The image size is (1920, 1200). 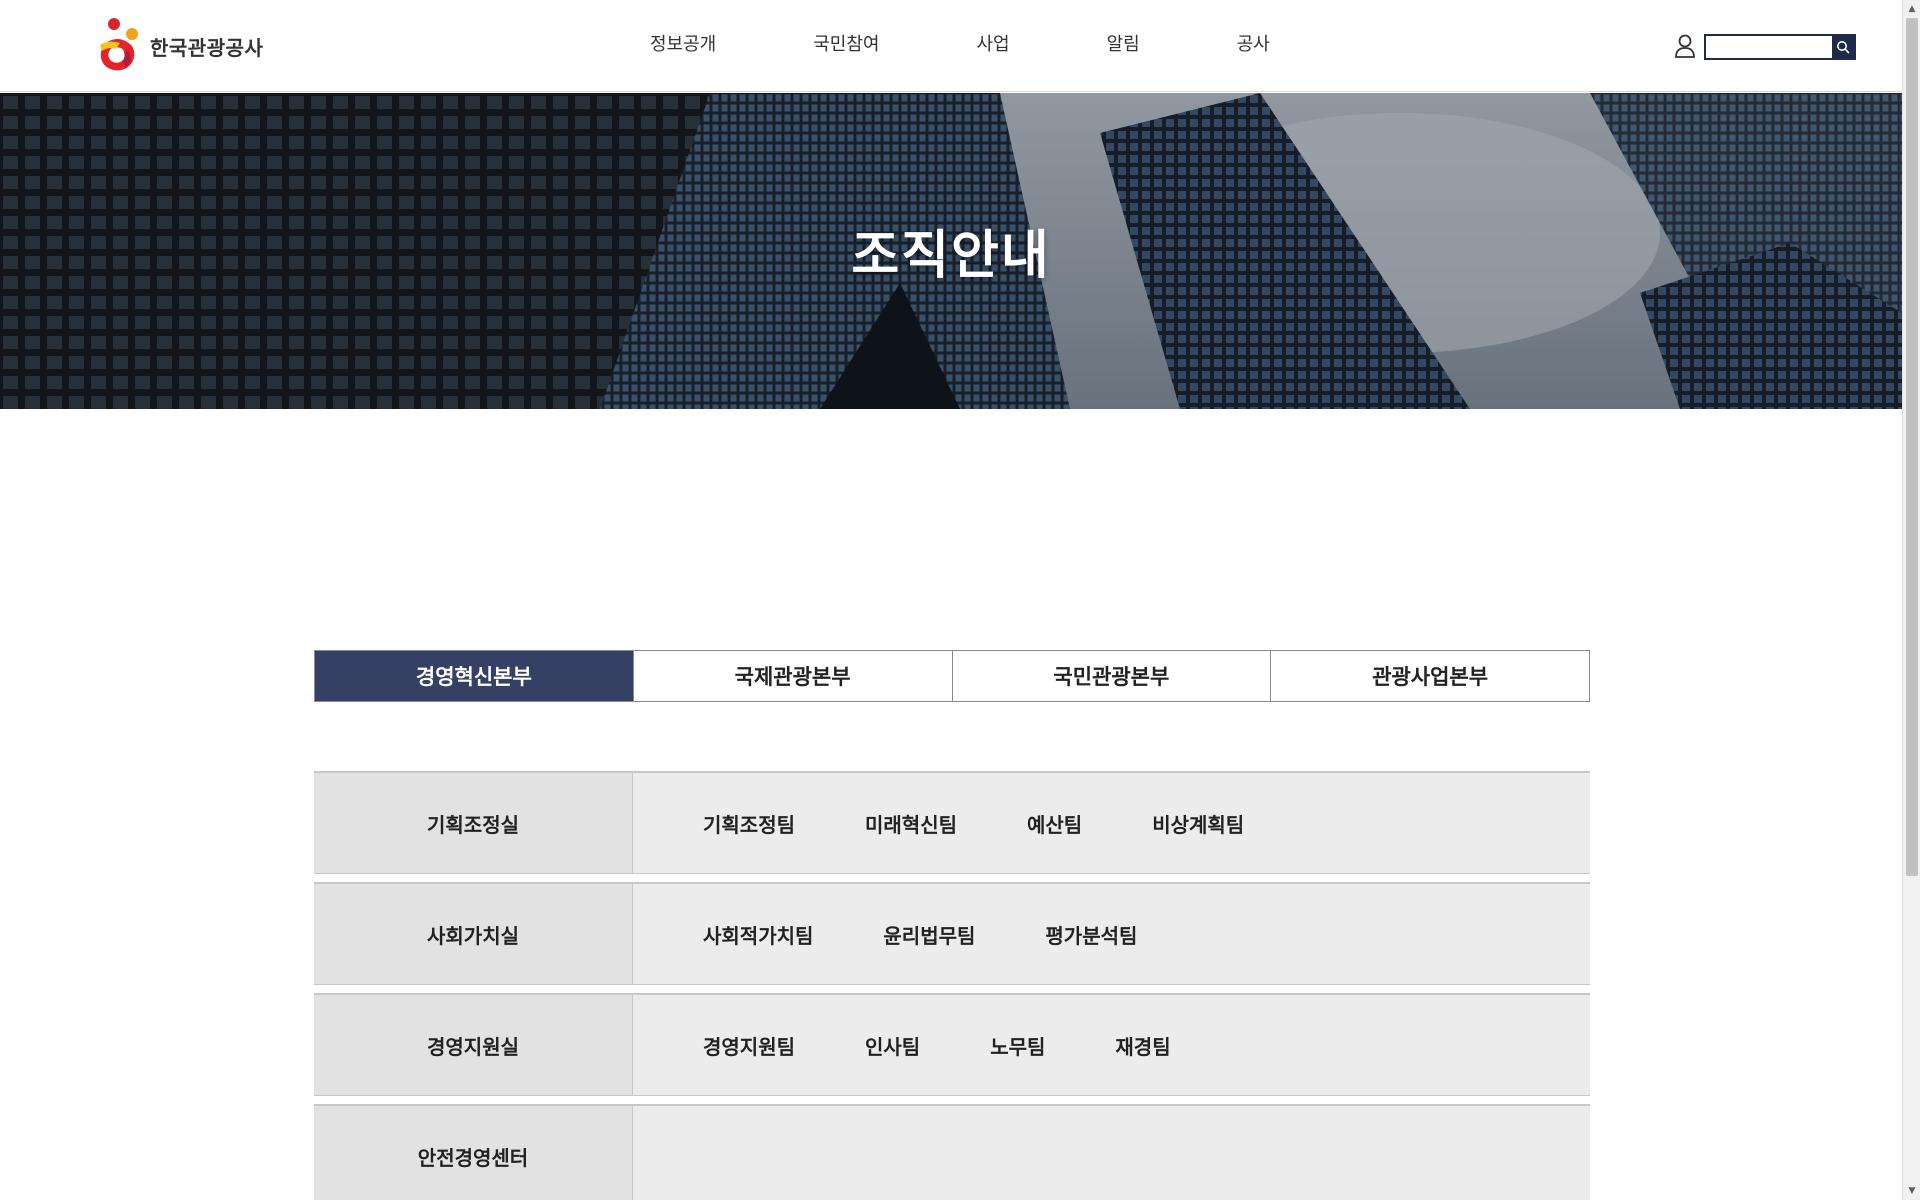 What do you see at coordinates (749, 1045) in the screenshot?
I see `team-item: 경영지원팀` at bounding box center [749, 1045].